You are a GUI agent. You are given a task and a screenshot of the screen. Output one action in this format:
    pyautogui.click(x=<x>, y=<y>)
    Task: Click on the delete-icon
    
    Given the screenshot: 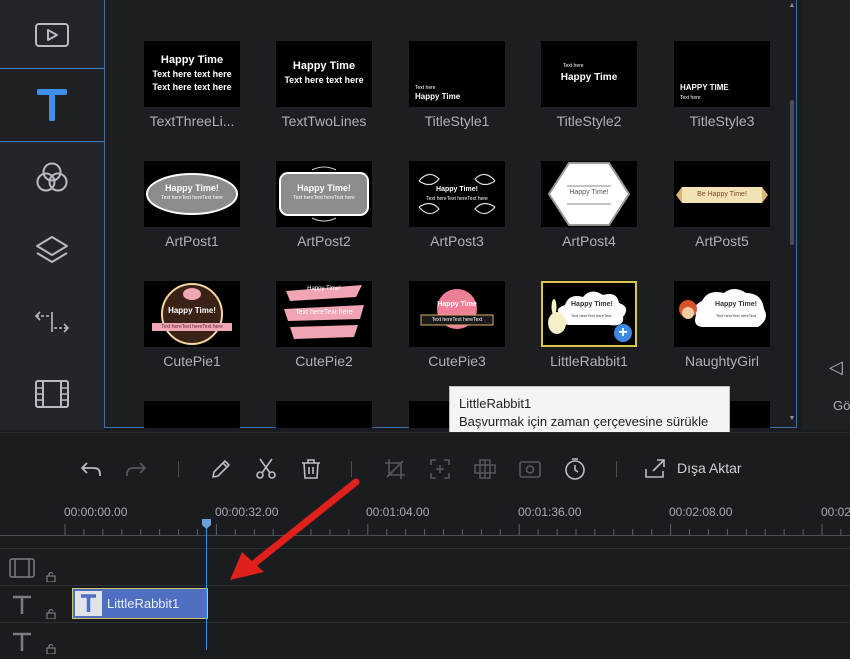 What is the action you would take?
    pyautogui.click(x=311, y=469)
    